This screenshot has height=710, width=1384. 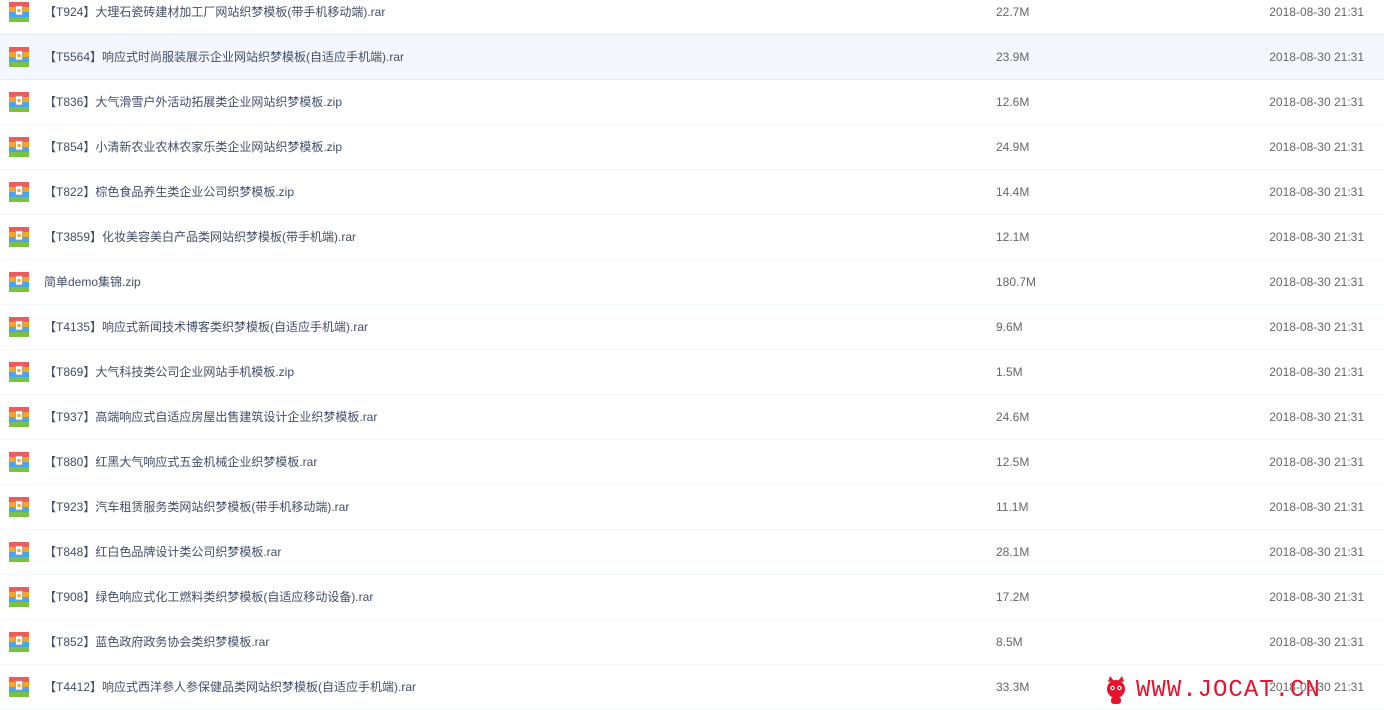 I want to click on file-name-link: 【T4412】响应式西洋参人参保健品类网站织梦模板(自适应手机端).rar, so click(x=230, y=687).